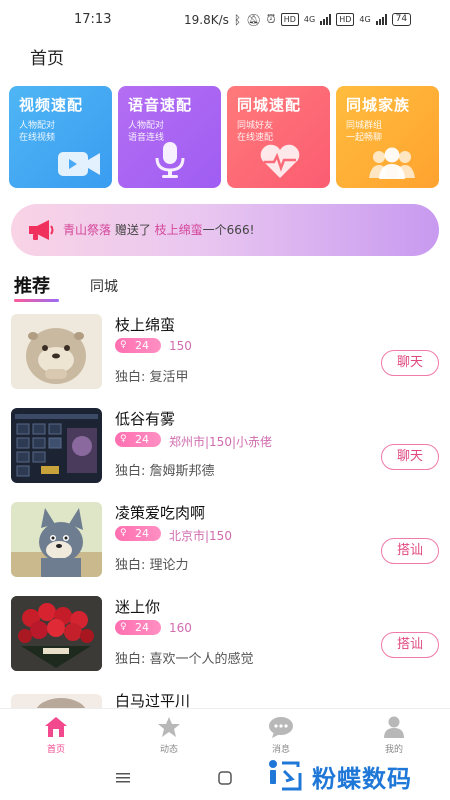 This screenshot has width=450, height=800. Describe the element at coordinates (225, 351) in the screenshot. I see `list-item: 枝上绵蛮 ♀ 24 150 独白: 复活甲 聊天` at that location.